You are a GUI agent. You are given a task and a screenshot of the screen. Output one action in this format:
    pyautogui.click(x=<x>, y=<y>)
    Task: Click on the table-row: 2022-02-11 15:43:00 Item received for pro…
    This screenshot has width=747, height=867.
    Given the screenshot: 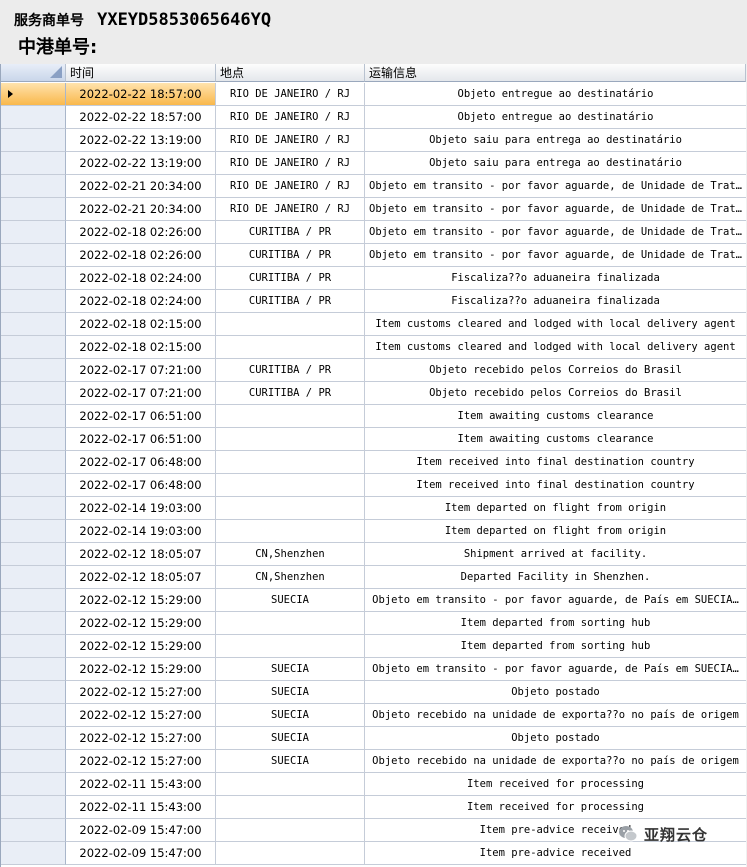 What is the action you would take?
    pyautogui.click(x=373, y=784)
    